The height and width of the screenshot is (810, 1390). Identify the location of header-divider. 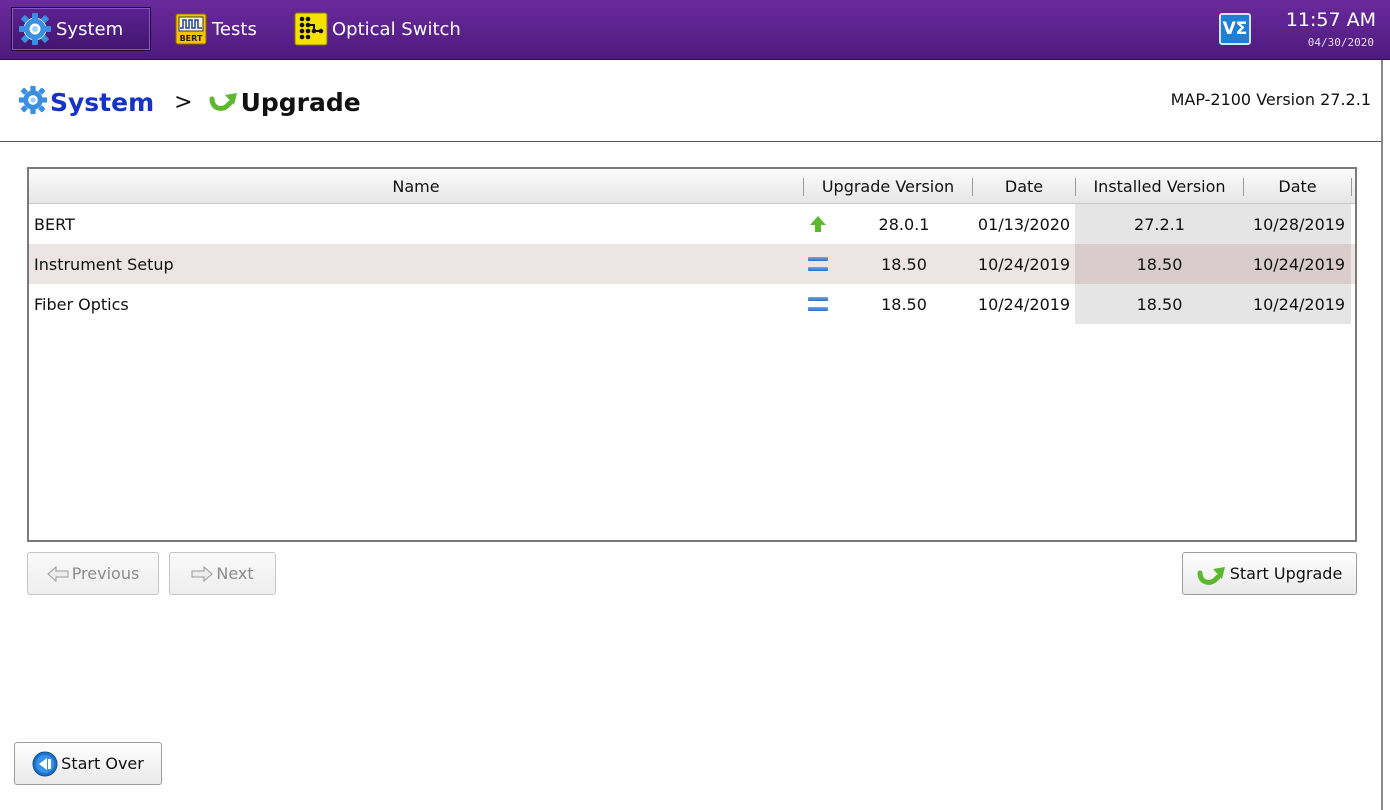
(691, 141).